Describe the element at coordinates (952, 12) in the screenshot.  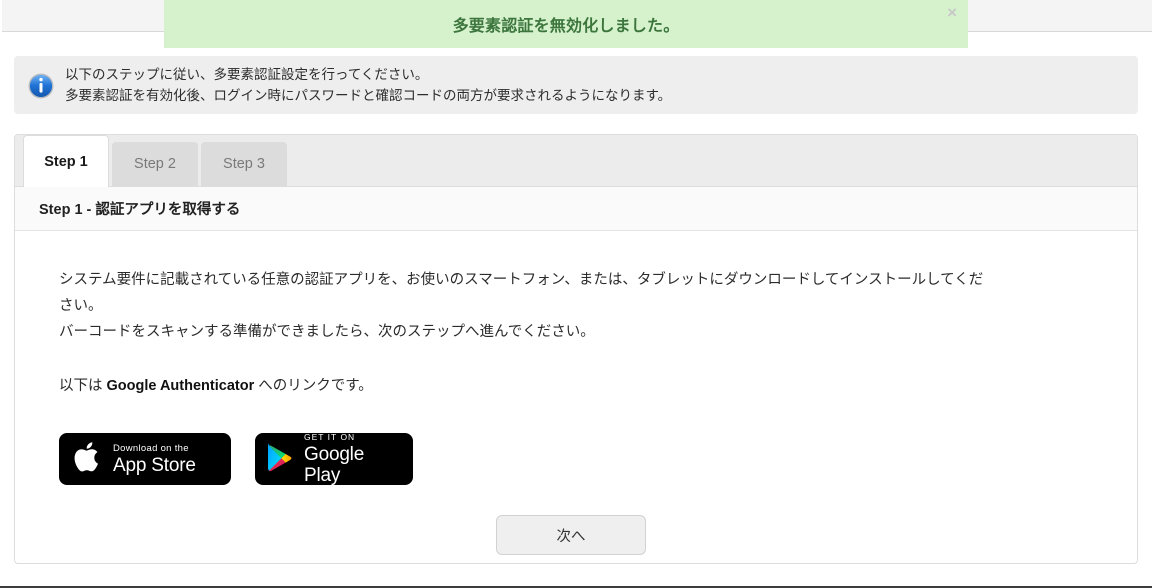
I see `close-icon: ×` at that location.